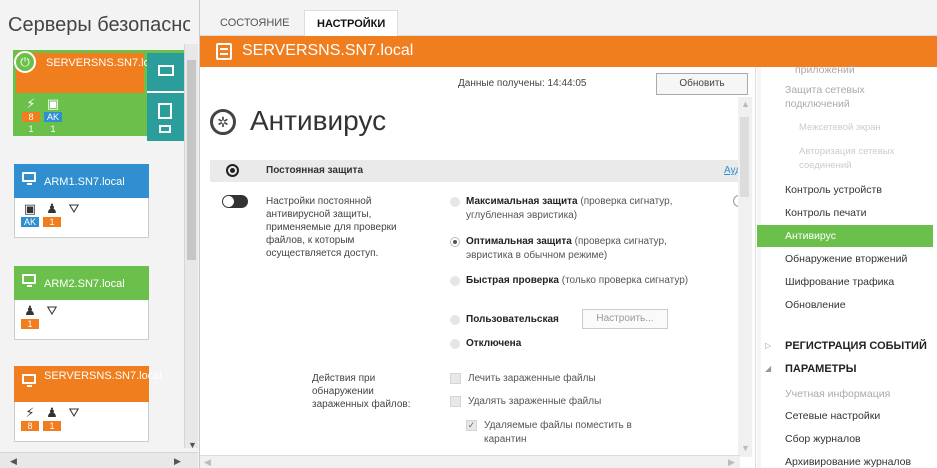  What do you see at coordinates (817, 97) in the screenshot?
I see `nav-item-network-protection: Защита сетевых подключений` at bounding box center [817, 97].